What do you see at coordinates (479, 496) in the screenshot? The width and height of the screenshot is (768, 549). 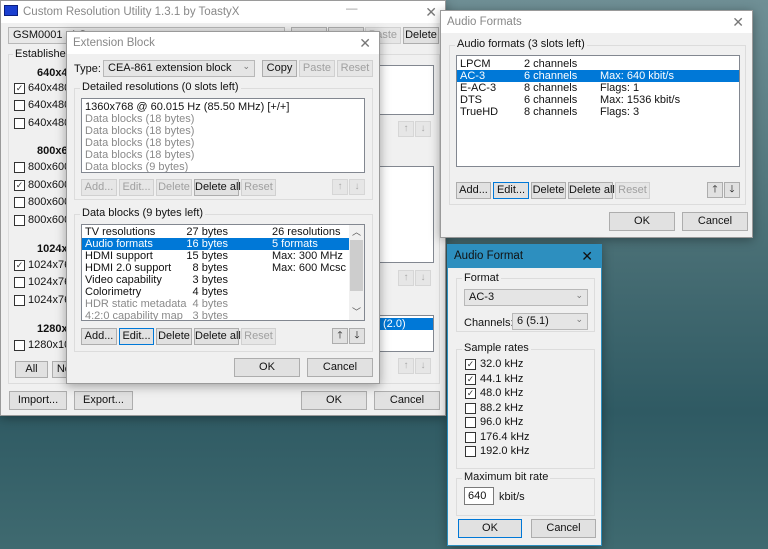 I see `bitrate-input: 640` at bounding box center [479, 496].